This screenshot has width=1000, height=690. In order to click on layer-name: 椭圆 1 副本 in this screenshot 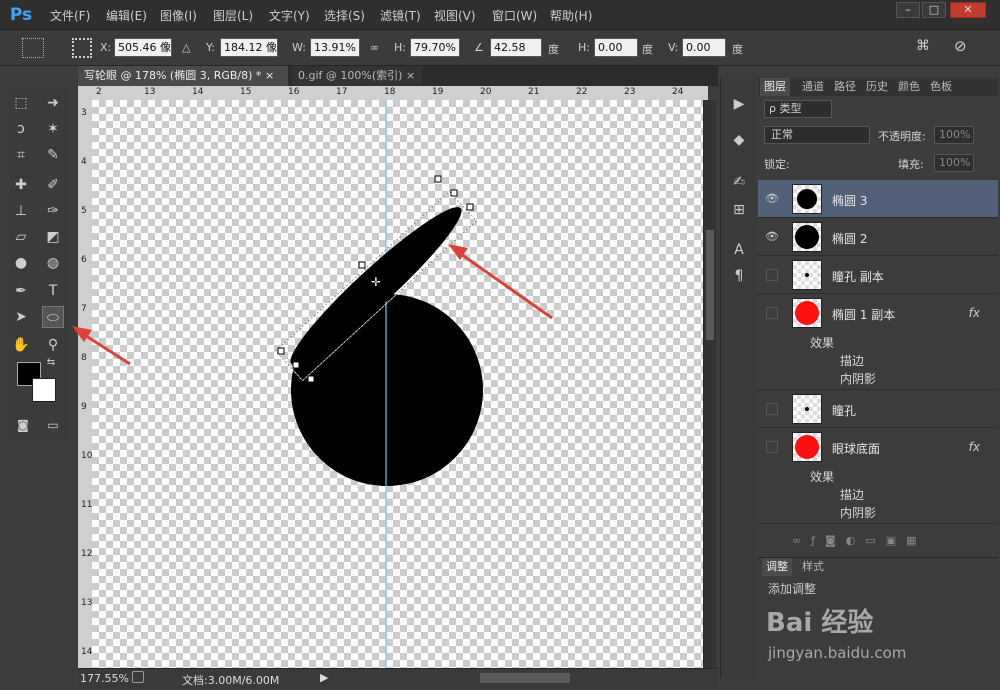, I will do `click(863, 314)`.